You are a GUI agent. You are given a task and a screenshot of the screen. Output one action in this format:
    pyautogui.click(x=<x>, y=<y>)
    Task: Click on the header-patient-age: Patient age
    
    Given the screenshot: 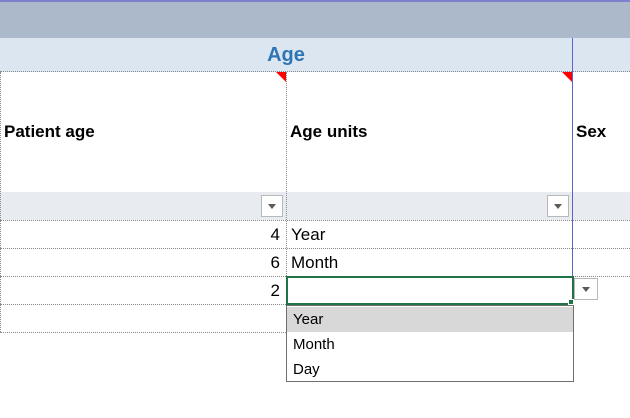 What is the action you would take?
    pyautogui.click(x=143, y=132)
    